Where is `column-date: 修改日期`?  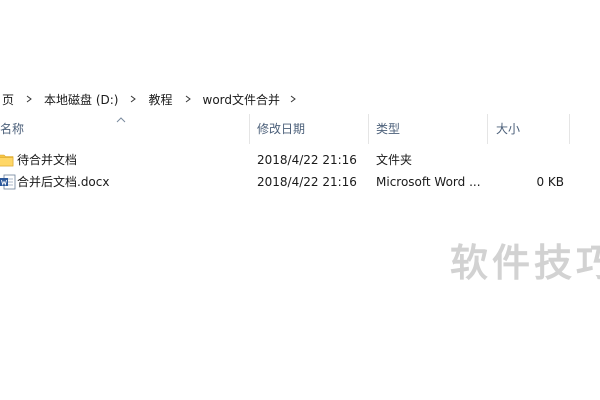
column-date: 修改日期 is located at coordinates (281, 129).